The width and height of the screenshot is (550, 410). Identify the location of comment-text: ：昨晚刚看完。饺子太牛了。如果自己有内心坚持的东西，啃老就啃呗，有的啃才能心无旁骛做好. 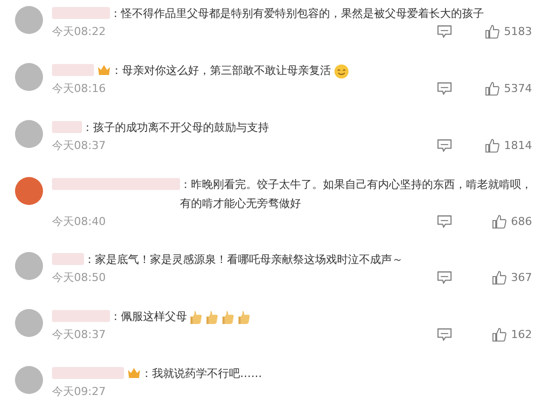
(356, 194).